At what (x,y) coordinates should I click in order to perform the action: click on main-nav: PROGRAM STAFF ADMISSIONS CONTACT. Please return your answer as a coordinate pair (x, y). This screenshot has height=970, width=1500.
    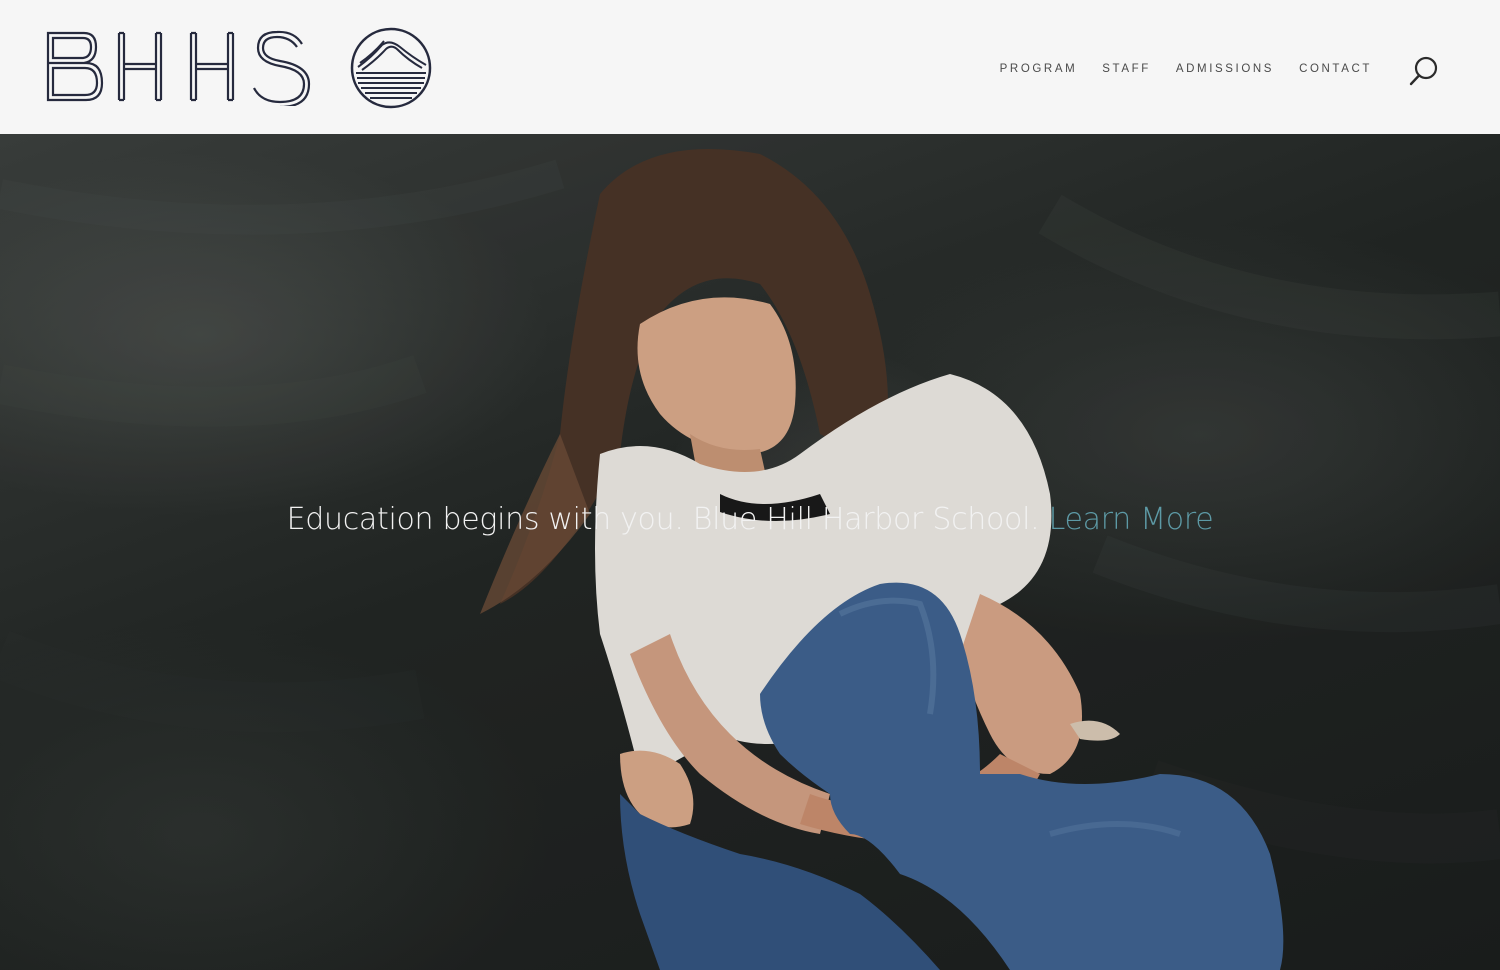
    Looking at the image, I should click on (1186, 69).